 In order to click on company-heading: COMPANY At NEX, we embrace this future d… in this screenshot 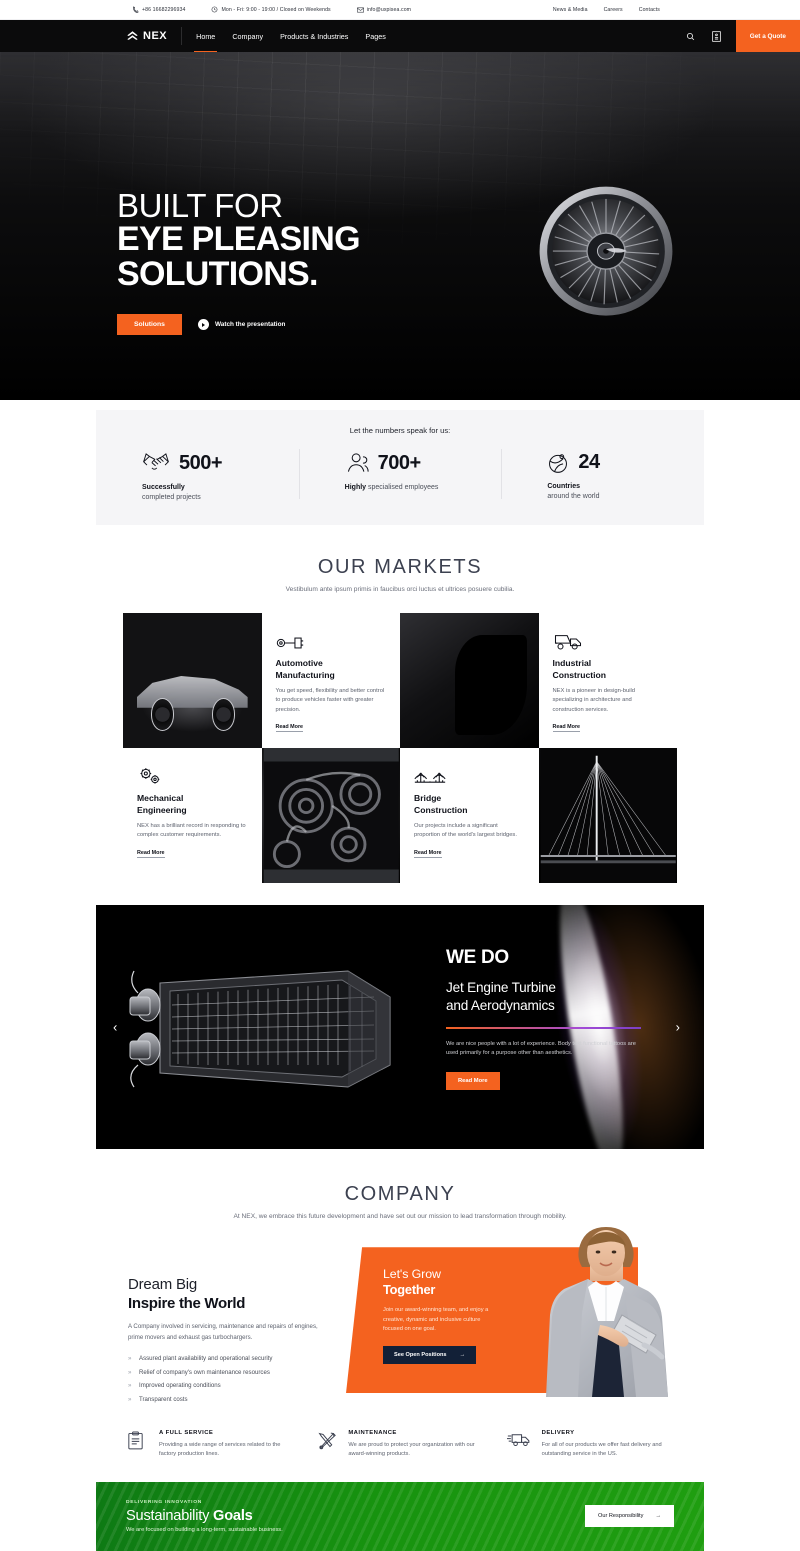, I will do `click(400, 1201)`.